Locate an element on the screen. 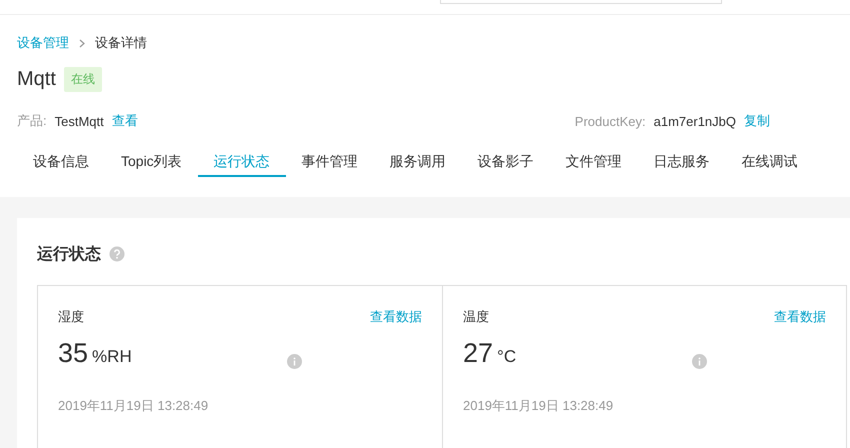 This screenshot has height=448, width=850. tab: 设备信息 is located at coordinates (61, 162).